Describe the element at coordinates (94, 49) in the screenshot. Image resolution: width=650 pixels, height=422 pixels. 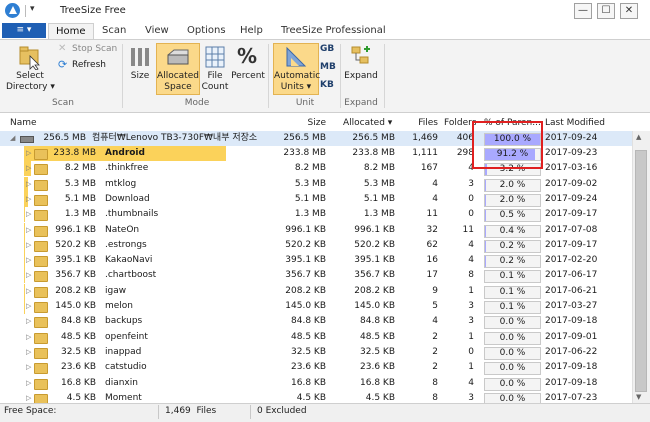
I see `stop-scan-label: Stop Scan` at that location.